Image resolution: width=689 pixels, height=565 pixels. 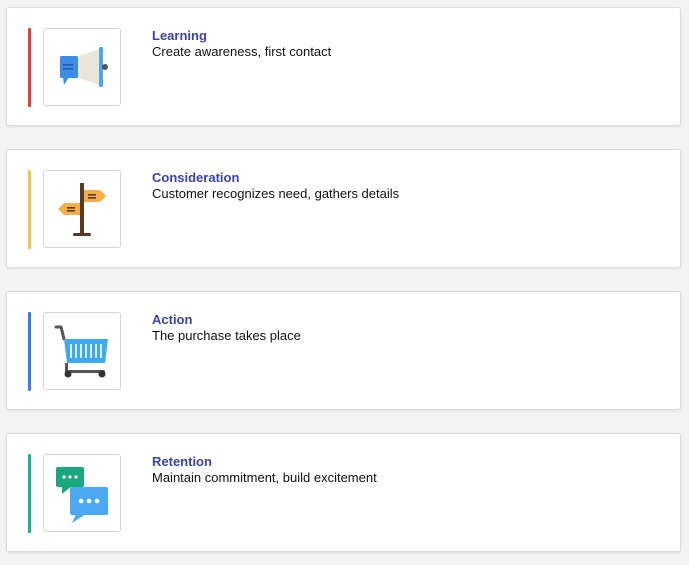 I want to click on stage-description: Create awareness, first contact, so click(x=242, y=51).